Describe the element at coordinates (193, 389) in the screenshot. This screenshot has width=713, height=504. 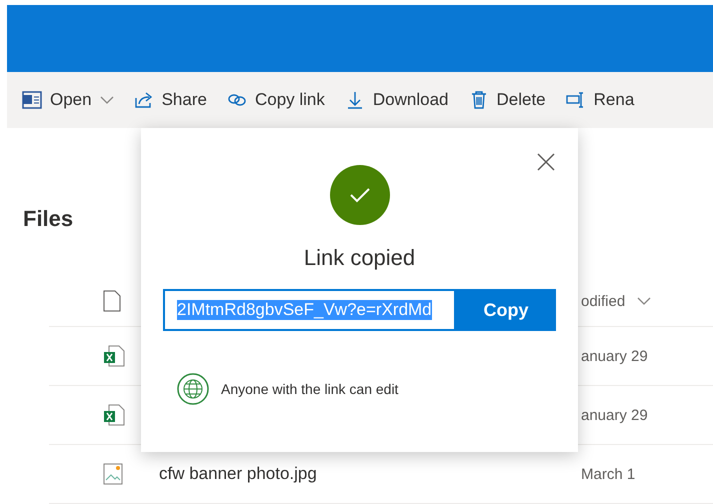
I see `globe-icon` at that location.